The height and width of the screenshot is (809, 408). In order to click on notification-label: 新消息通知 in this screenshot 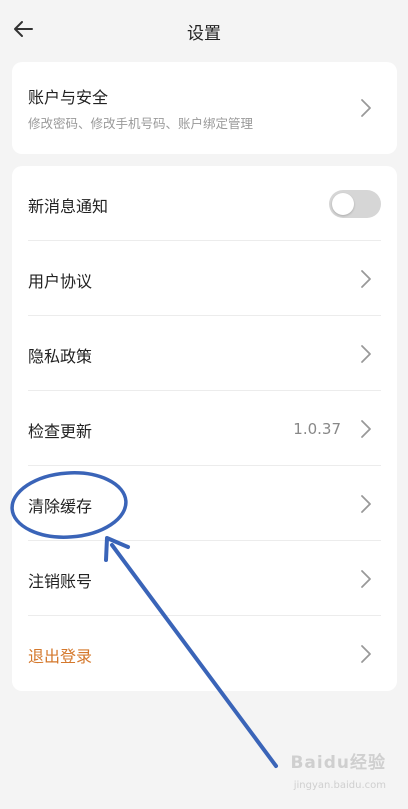, I will do `click(68, 206)`.